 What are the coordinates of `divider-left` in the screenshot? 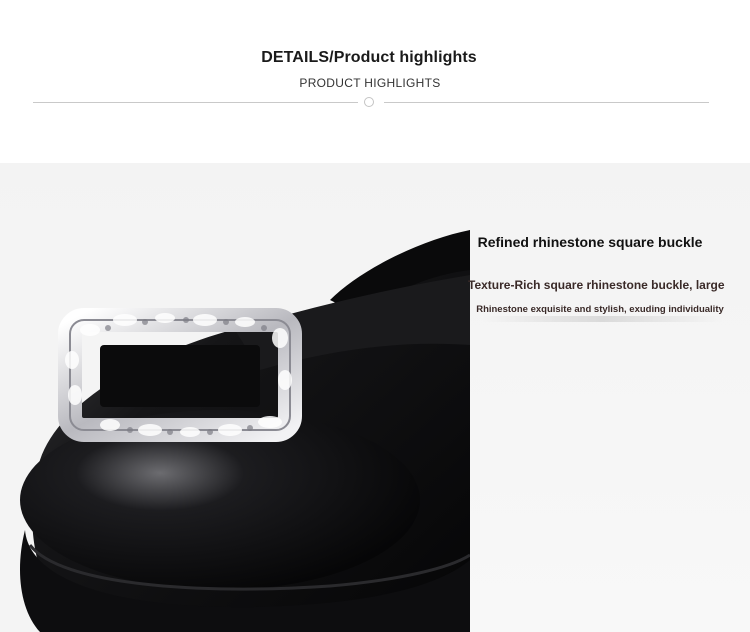 It's located at (195, 102).